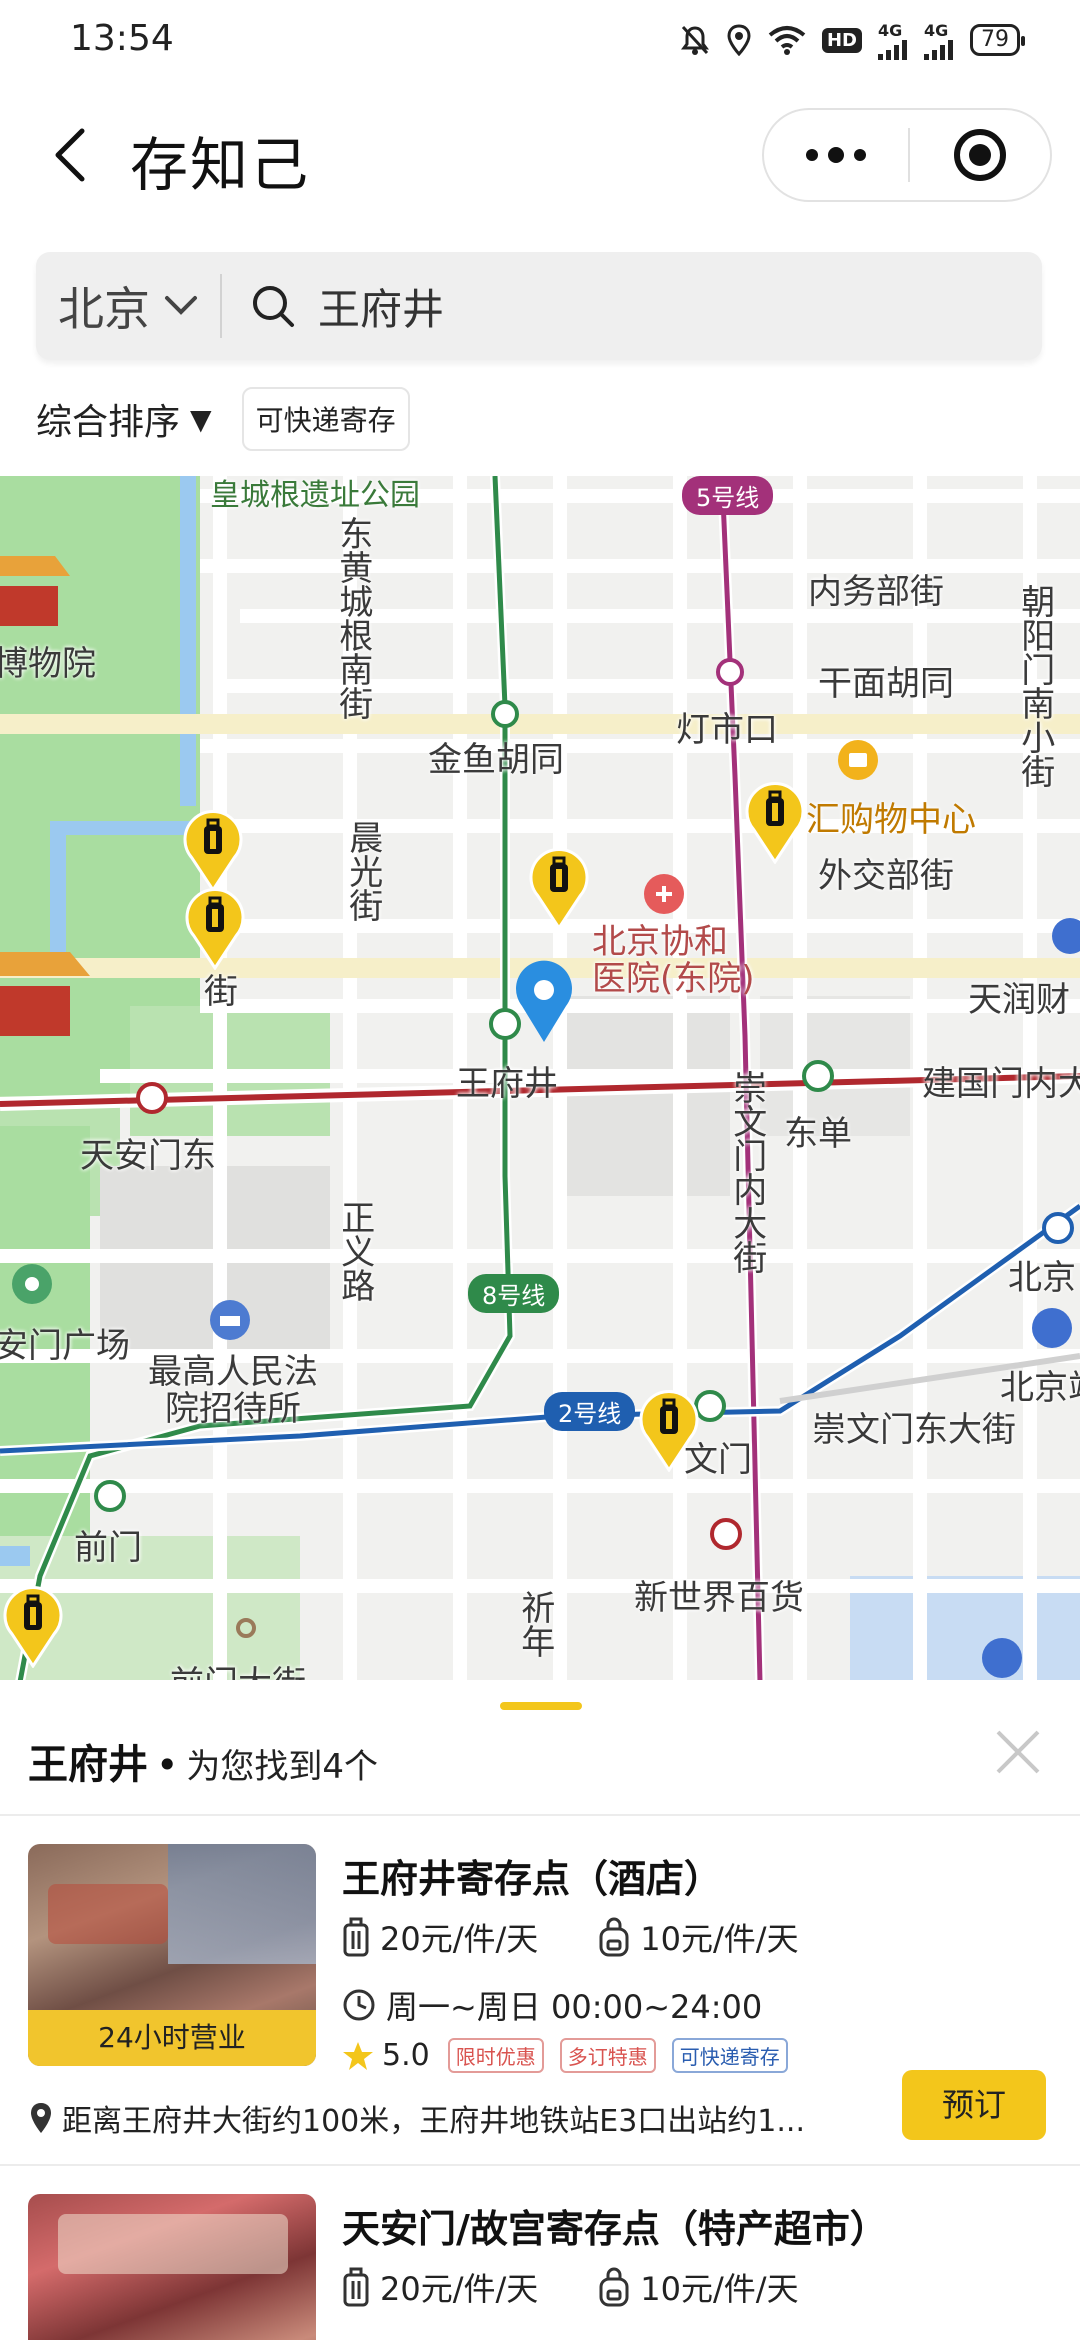 The width and height of the screenshot is (1080, 2340). I want to click on opening-hours: 周一~周日 00:00~24:00, so click(574, 2007).